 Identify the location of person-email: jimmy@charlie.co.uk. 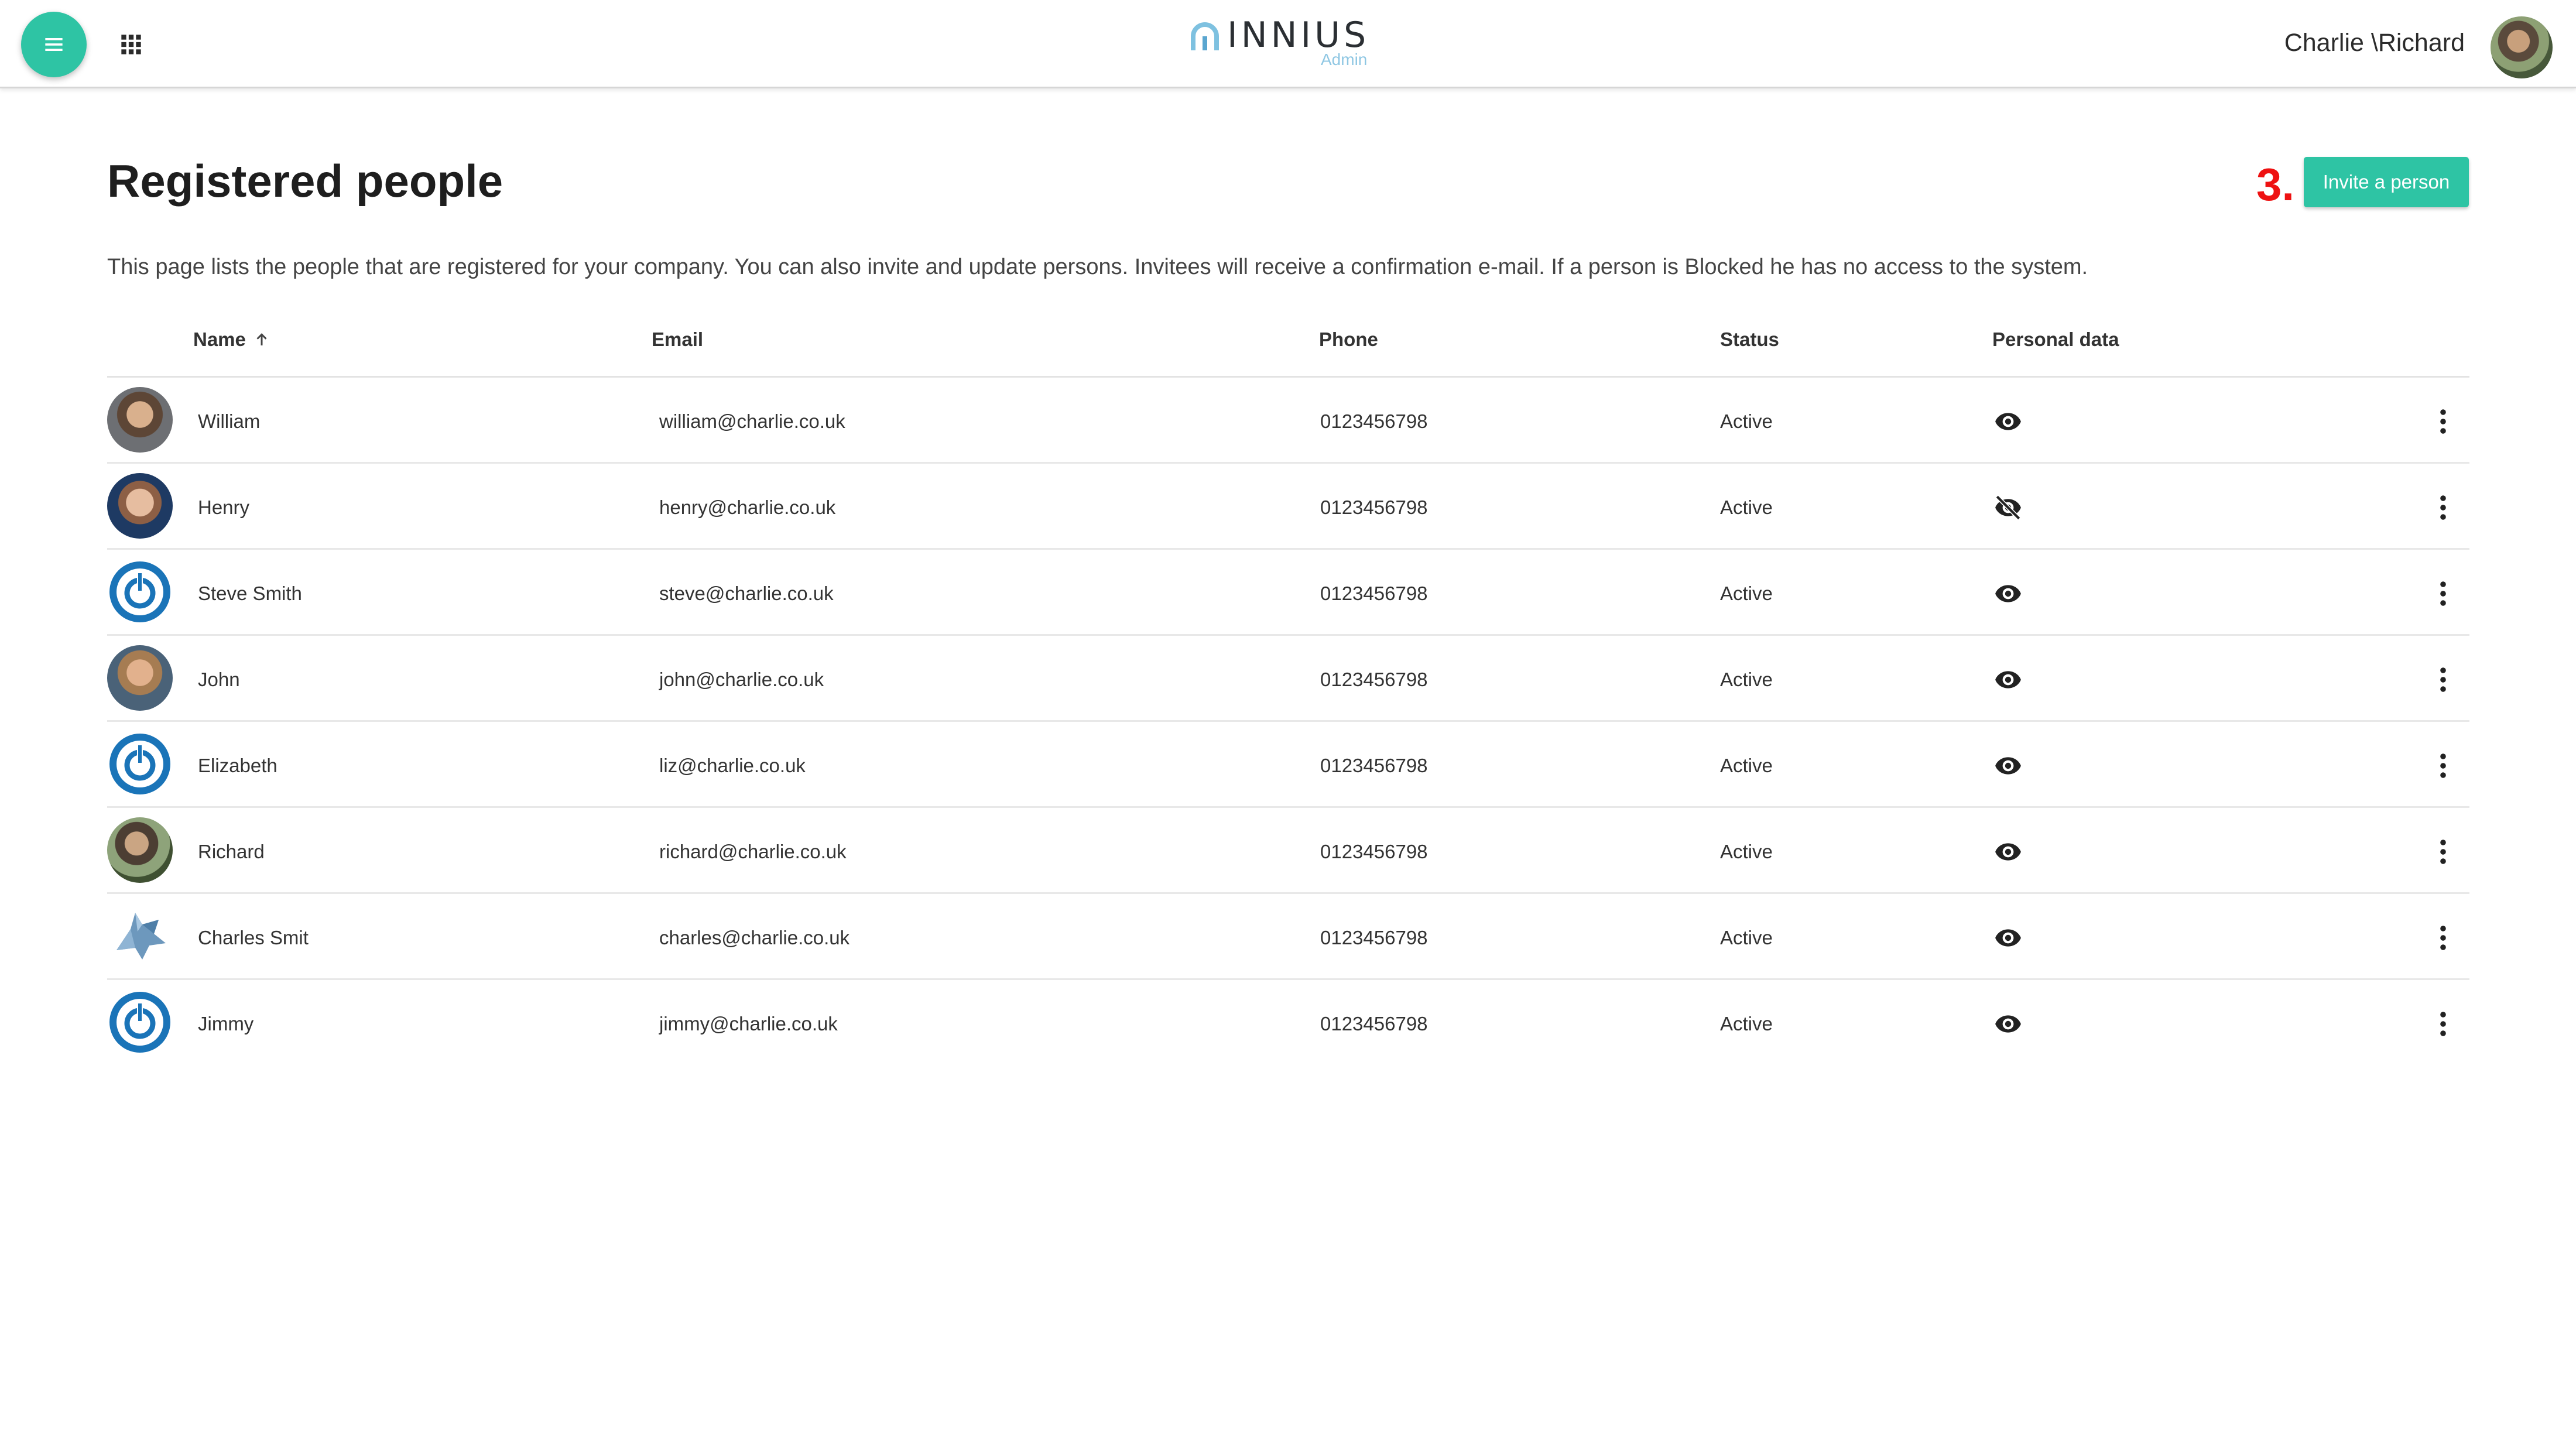
(748, 1023).